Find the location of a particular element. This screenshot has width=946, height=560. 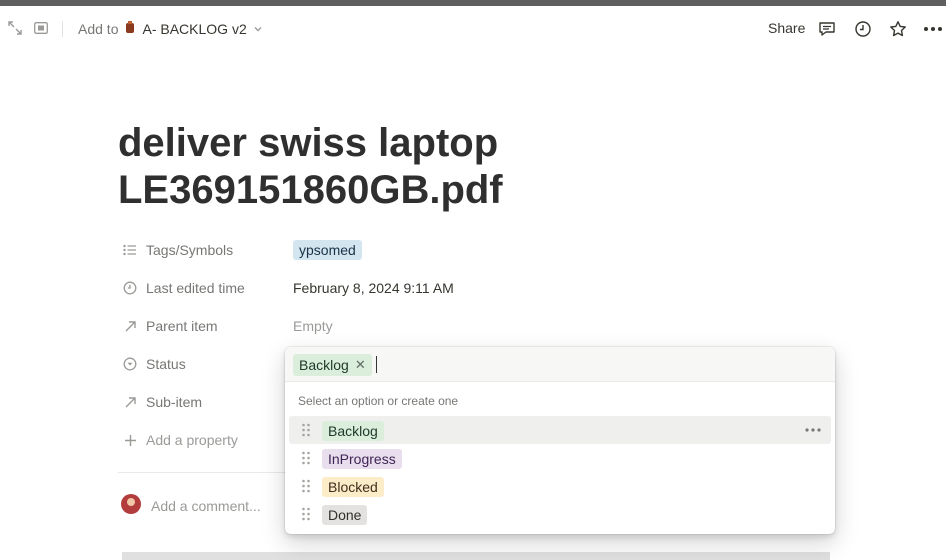

property-tags-symbols: Tags/Symbols is located at coordinates (177, 250).